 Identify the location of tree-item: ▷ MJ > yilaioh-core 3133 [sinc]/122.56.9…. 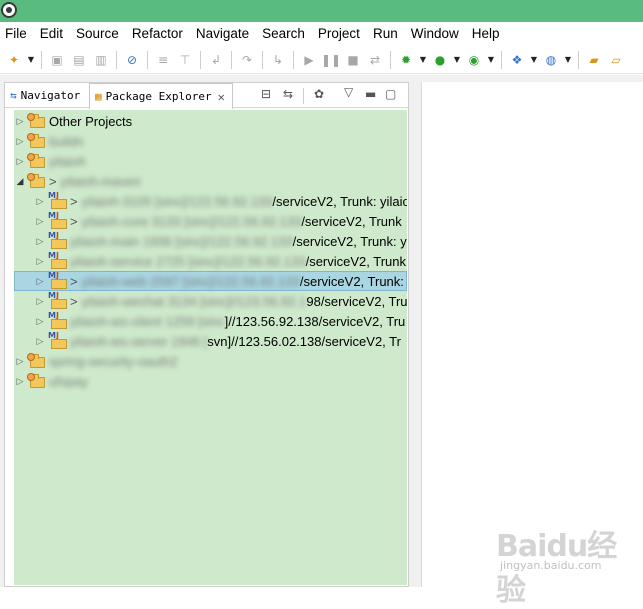
(210, 221).